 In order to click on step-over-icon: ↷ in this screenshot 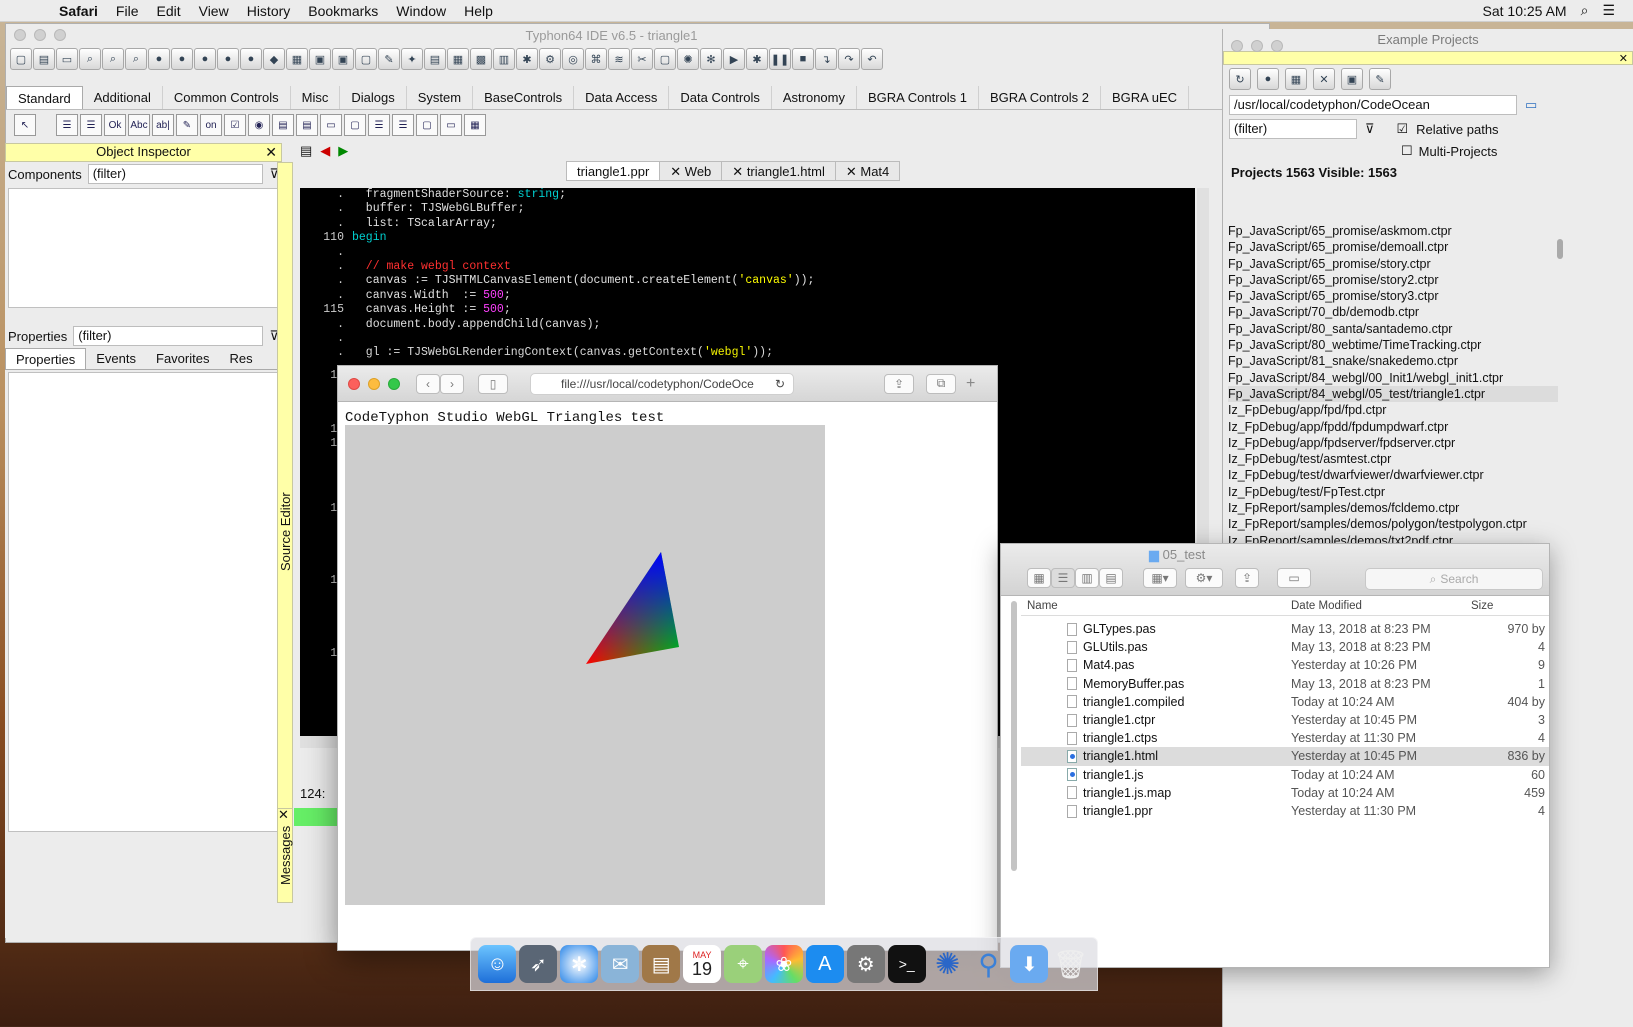, I will do `click(849, 59)`.